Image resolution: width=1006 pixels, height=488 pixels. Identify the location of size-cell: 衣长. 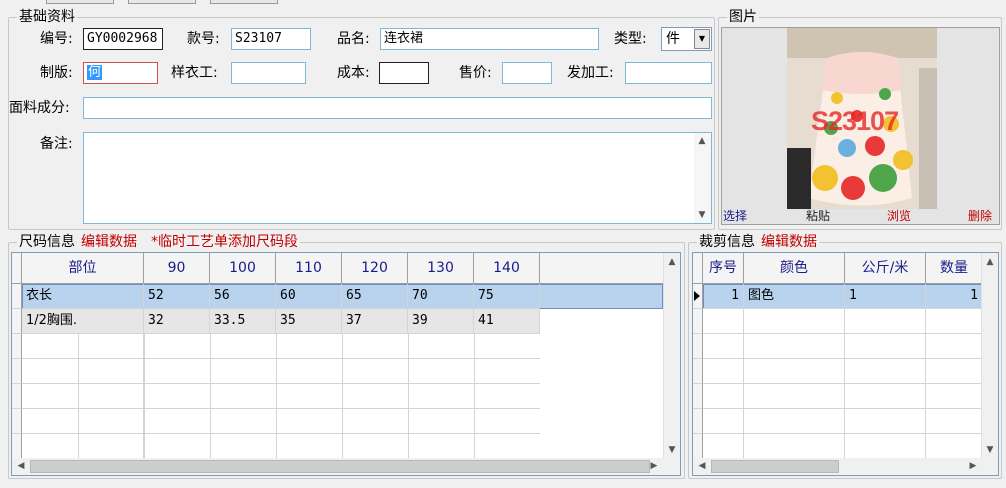
(83, 296).